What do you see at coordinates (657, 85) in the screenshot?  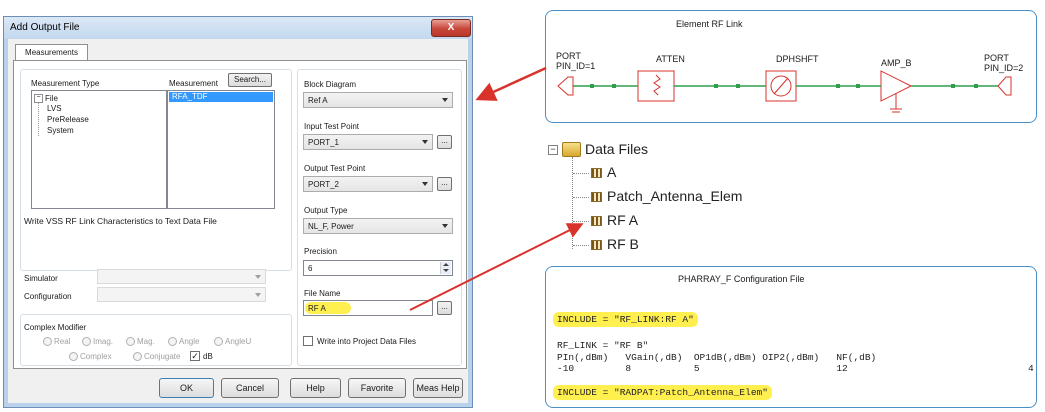 I see `resistor-icon` at bounding box center [657, 85].